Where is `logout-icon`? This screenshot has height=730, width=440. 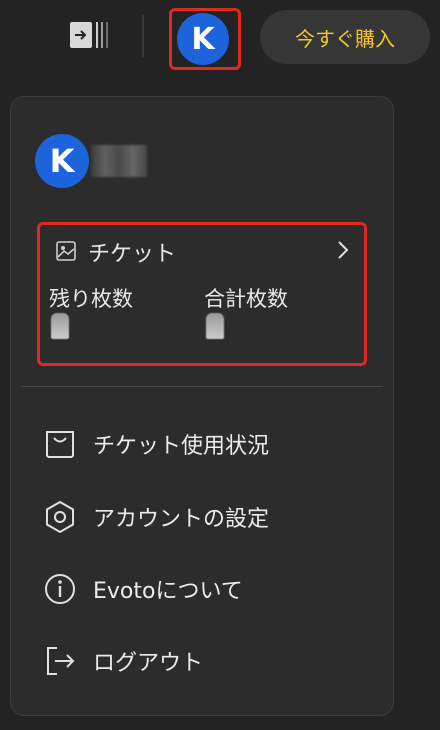 logout-icon is located at coordinates (60, 661).